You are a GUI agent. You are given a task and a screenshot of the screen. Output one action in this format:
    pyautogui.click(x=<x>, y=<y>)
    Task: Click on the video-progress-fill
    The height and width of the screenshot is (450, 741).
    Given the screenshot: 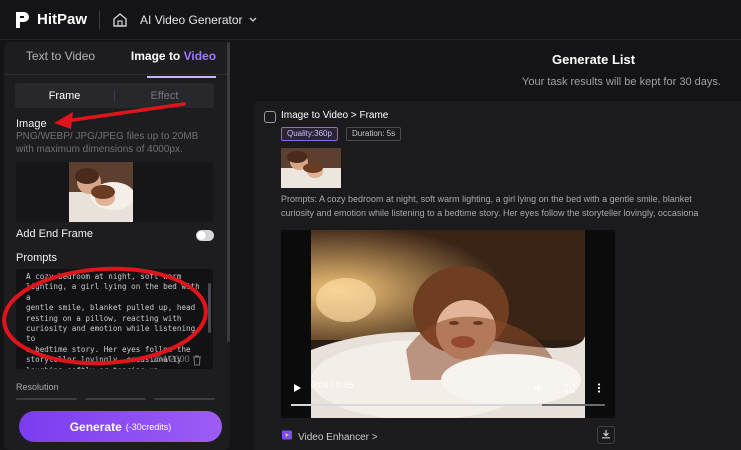 What is the action you would take?
    pyautogui.click(x=417, y=405)
    